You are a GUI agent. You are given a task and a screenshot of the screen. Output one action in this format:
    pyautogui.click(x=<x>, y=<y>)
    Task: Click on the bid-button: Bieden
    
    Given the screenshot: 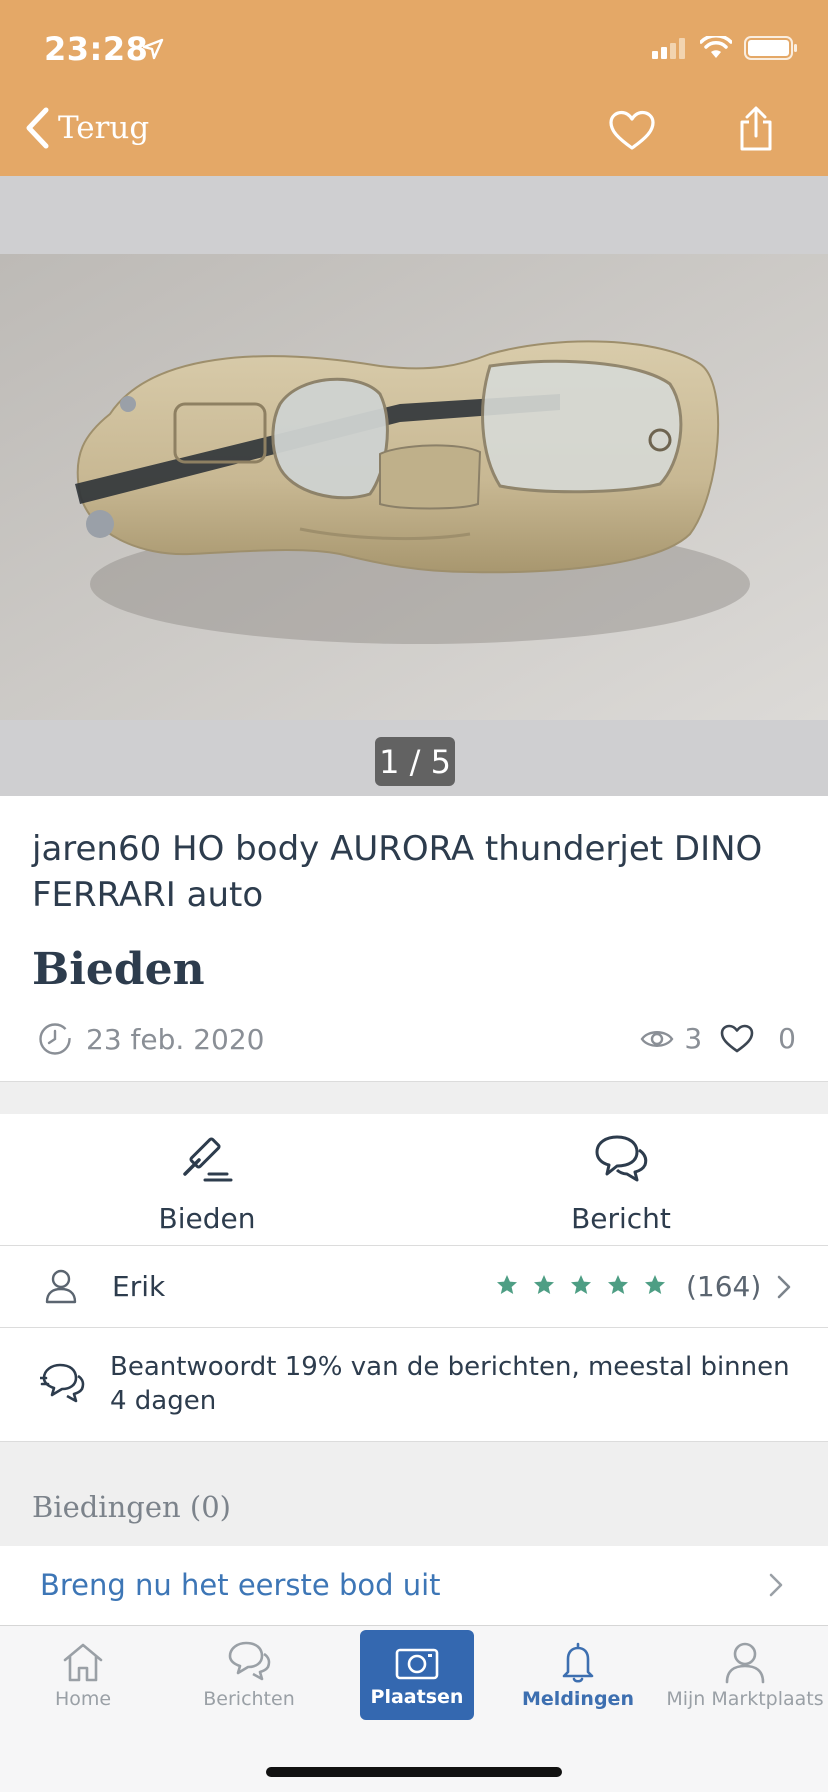 What is the action you would take?
    pyautogui.click(x=207, y=1180)
    